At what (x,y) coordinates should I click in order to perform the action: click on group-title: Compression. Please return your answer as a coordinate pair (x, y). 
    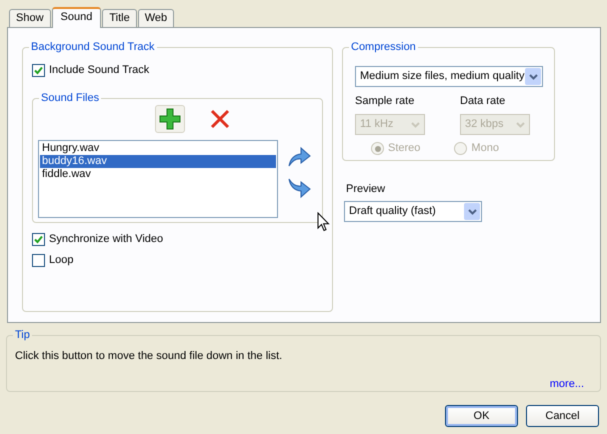
    Looking at the image, I should click on (383, 47).